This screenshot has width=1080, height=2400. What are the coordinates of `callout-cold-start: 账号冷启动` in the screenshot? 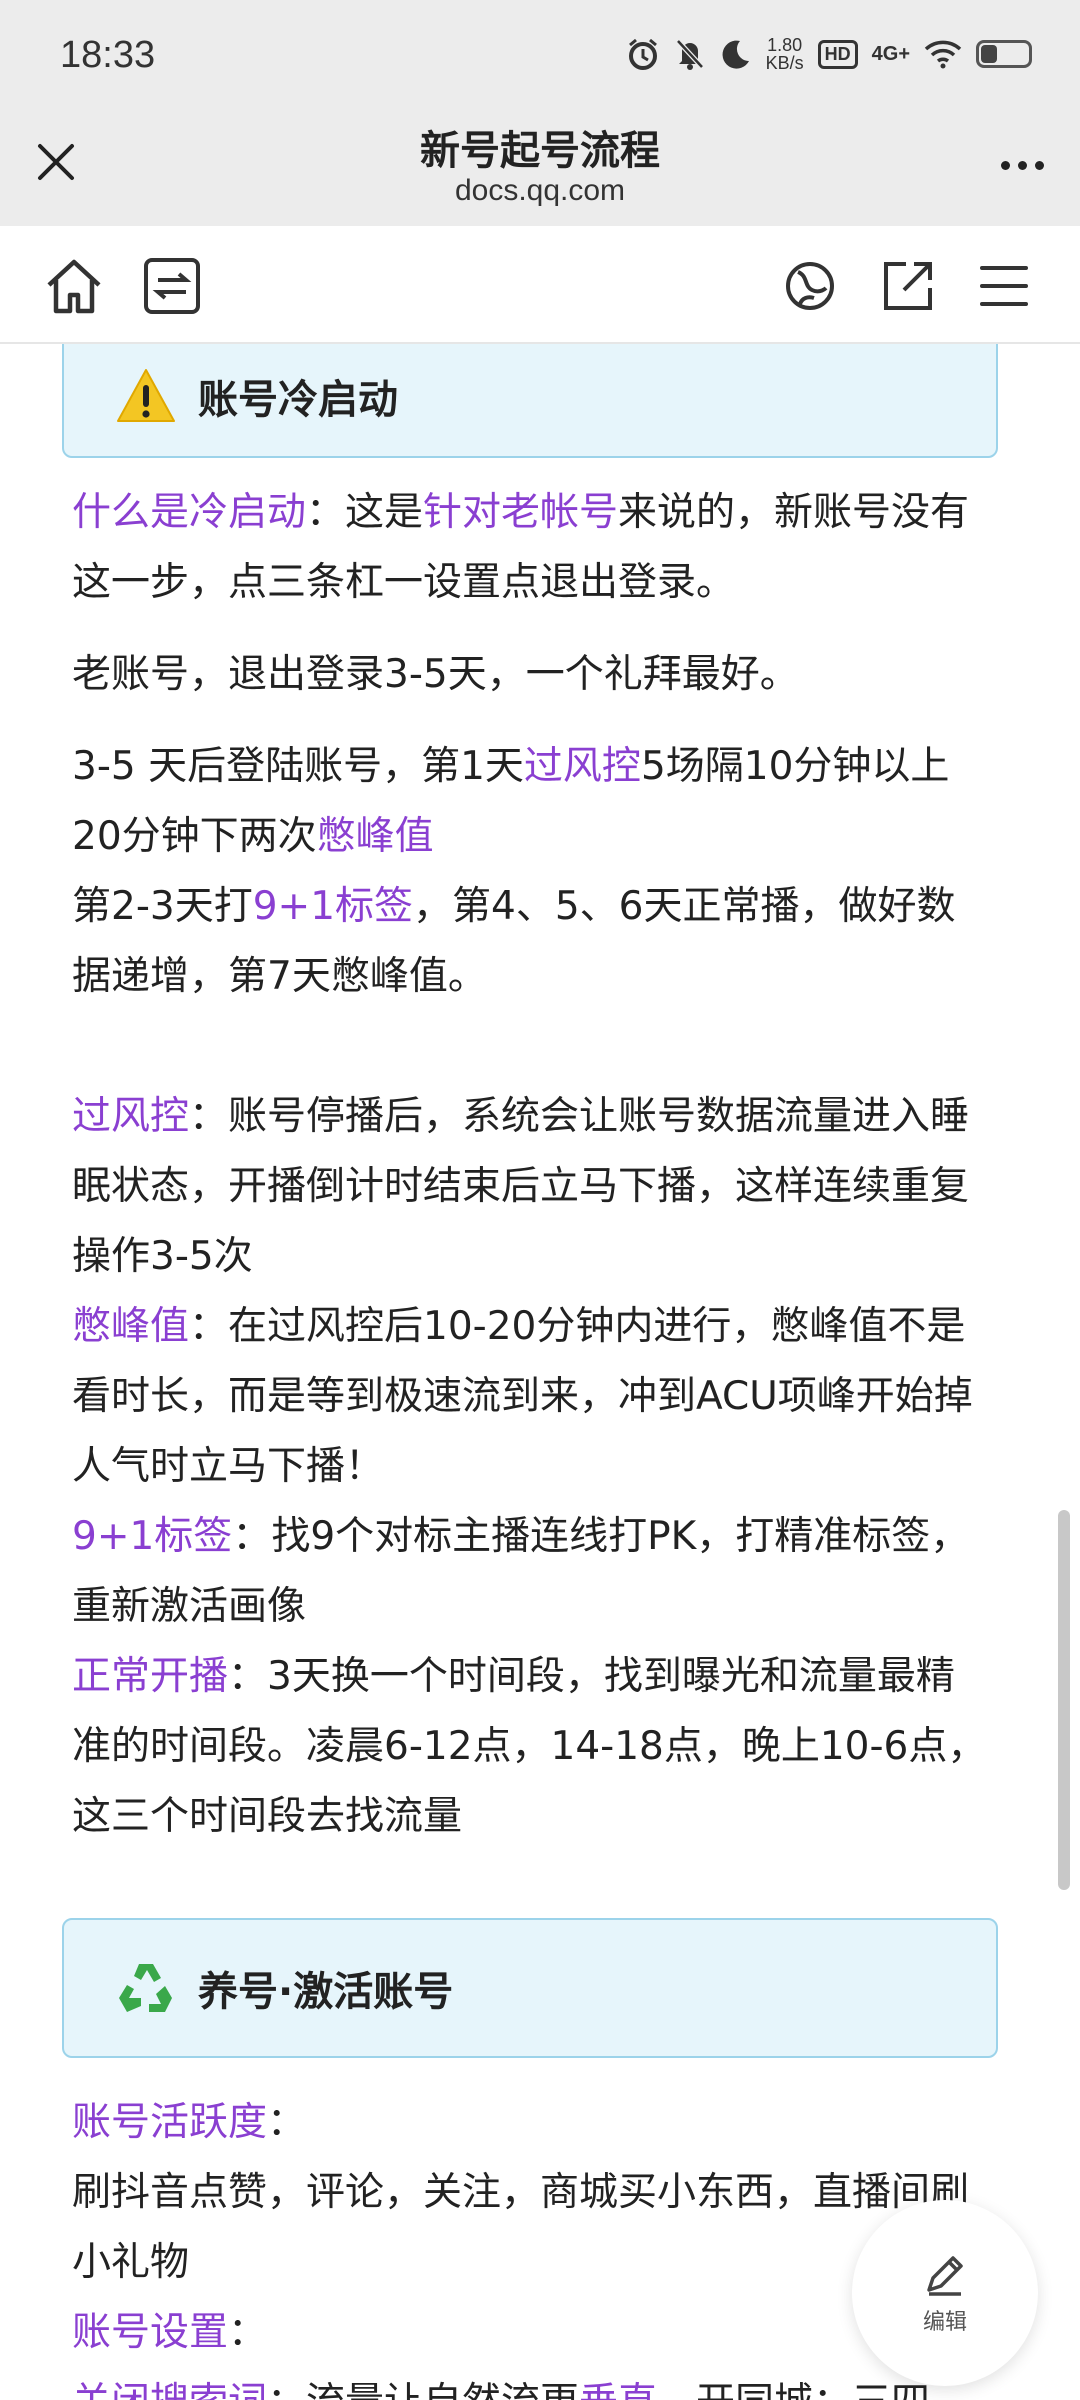 It's located at (530, 401).